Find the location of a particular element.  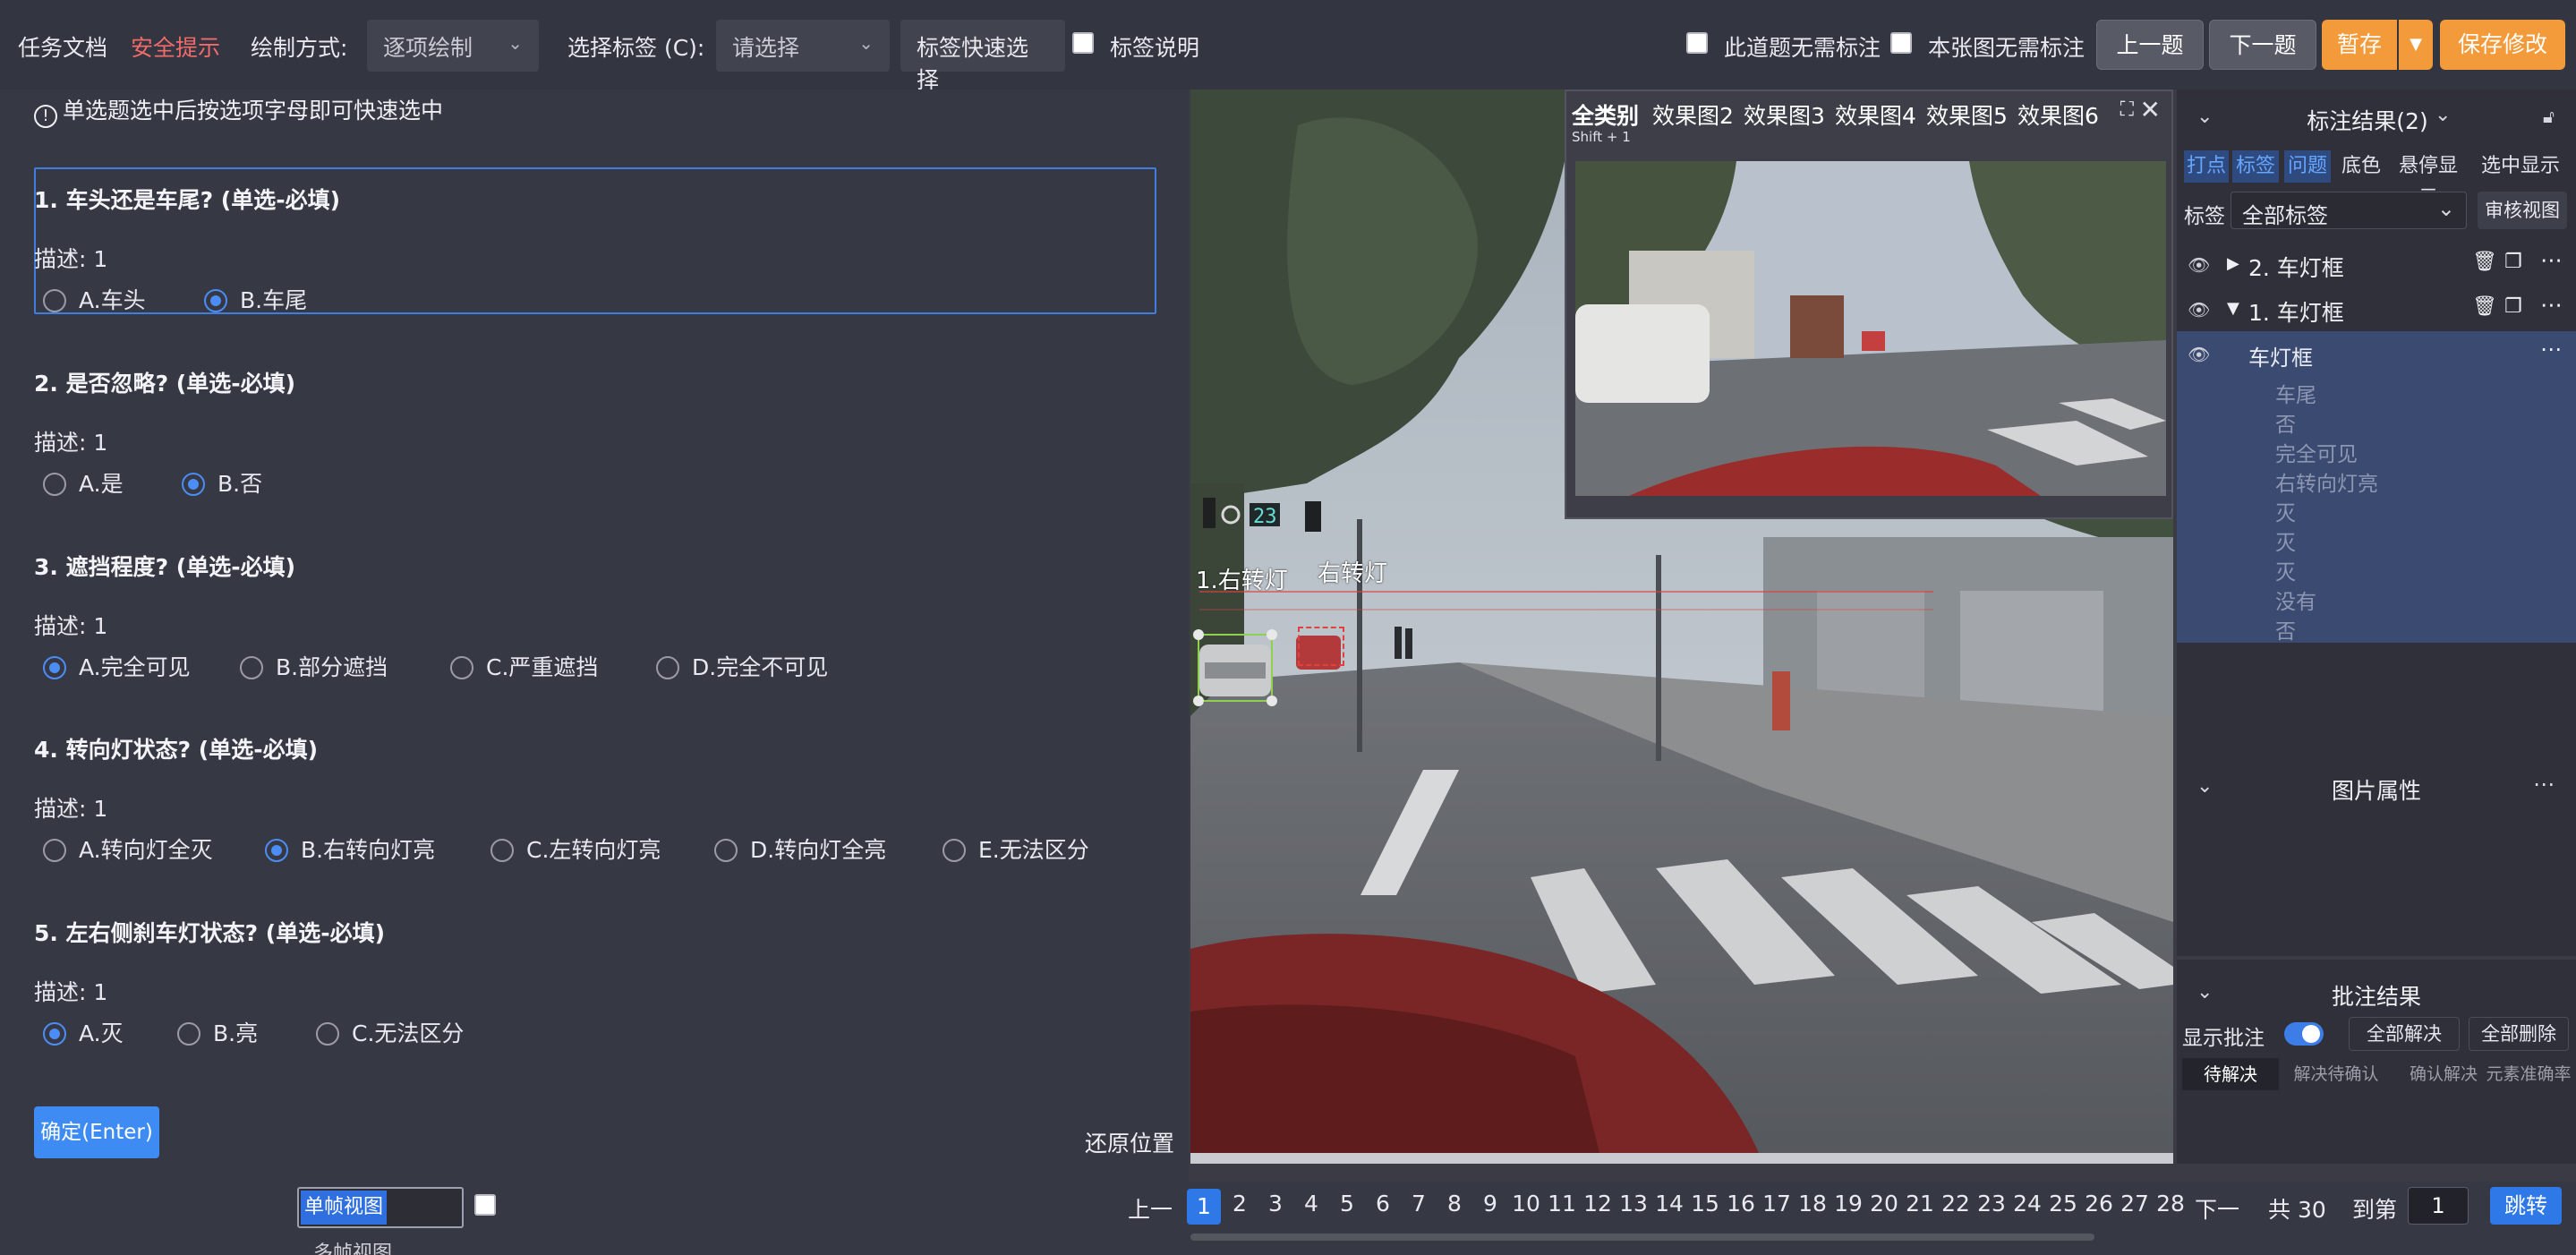

page-number: 17 is located at coordinates (1777, 1204).